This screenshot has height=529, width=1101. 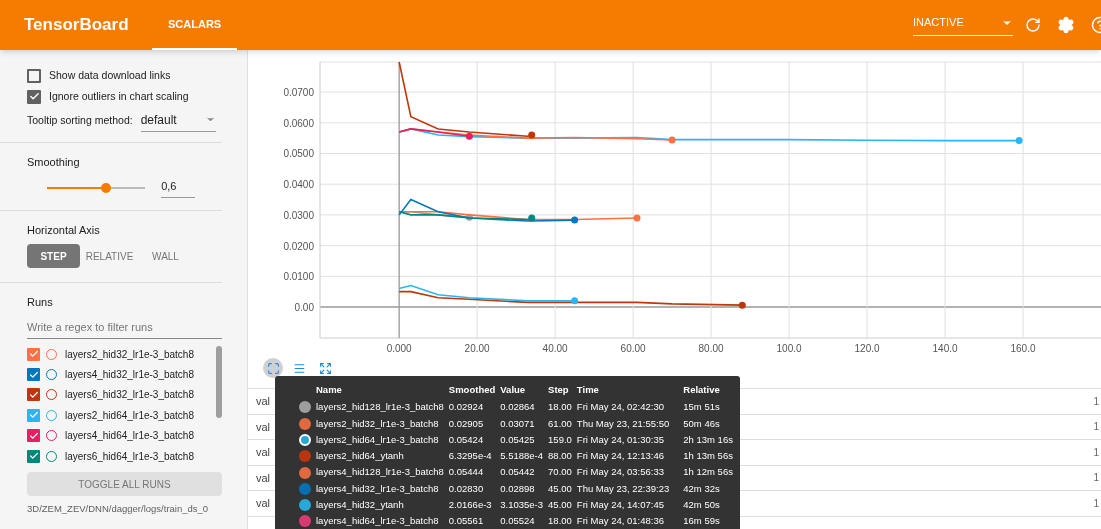 I want to click on y-tick-label: 0.0700, so click(x=298, y=93).